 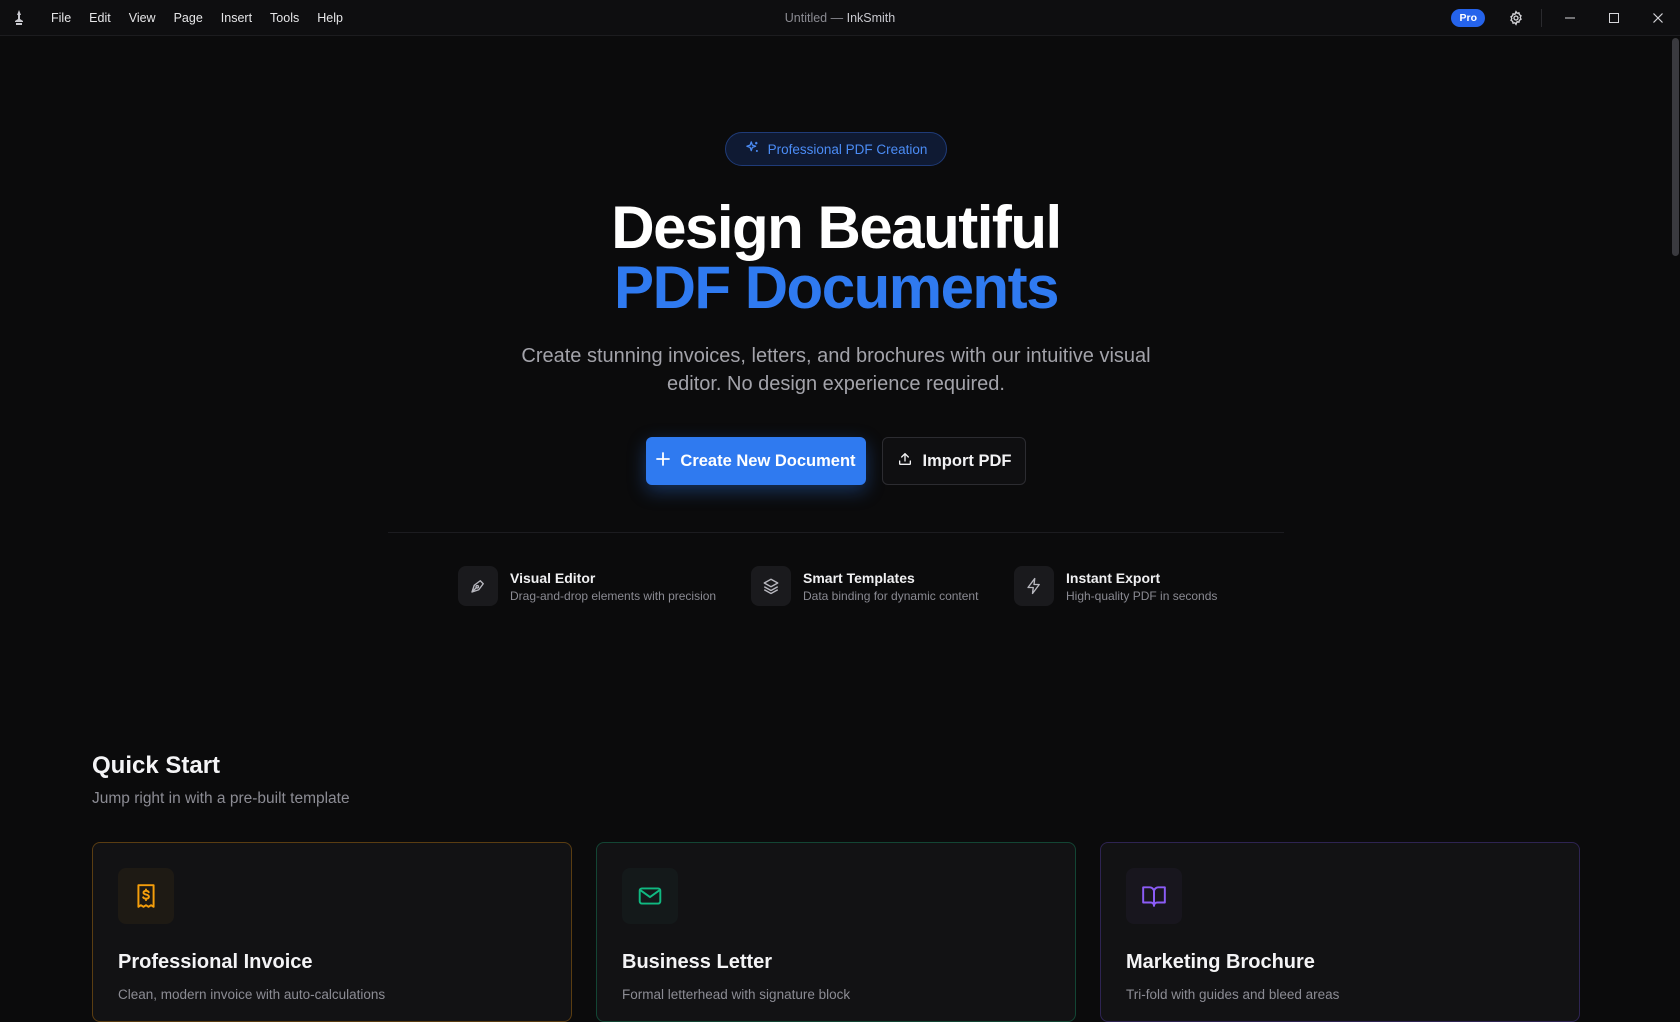 I want to click on feature-title: Smart Templates, so click(x=859, y=577).